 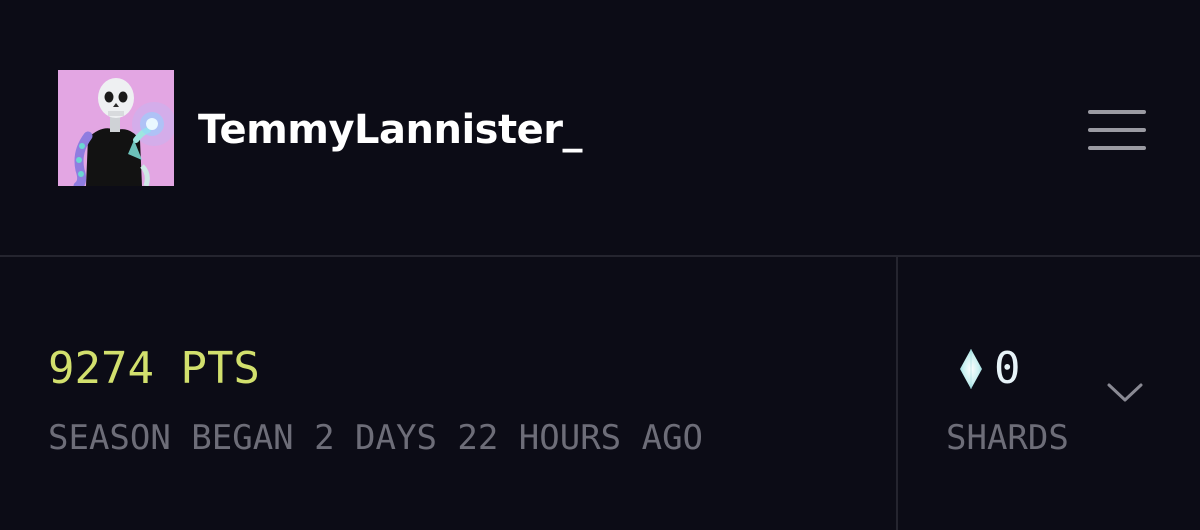 I want to click on shards-label: SHARDS, so click(x=1007, y=438).